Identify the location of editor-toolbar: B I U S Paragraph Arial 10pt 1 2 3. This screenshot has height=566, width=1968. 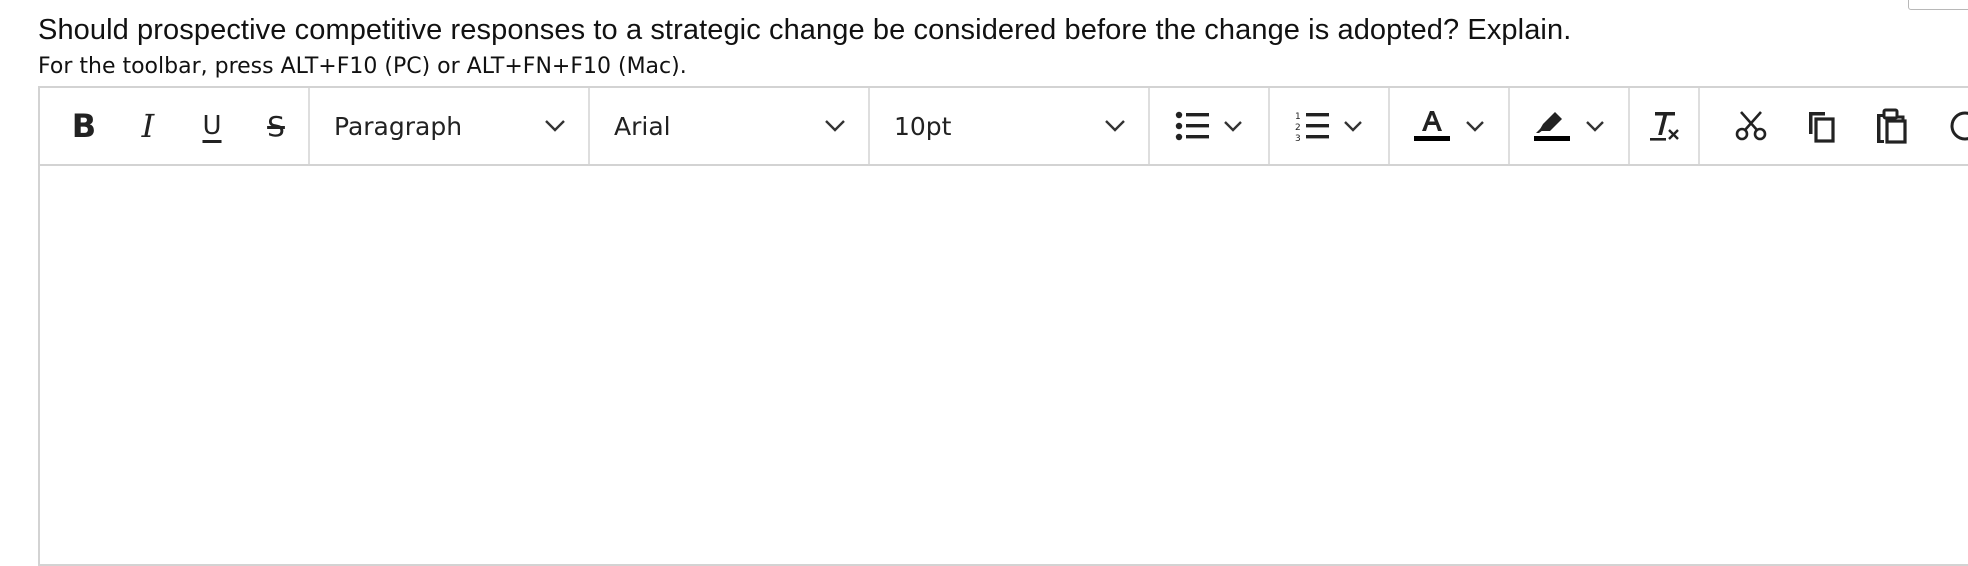
(1004, 127).